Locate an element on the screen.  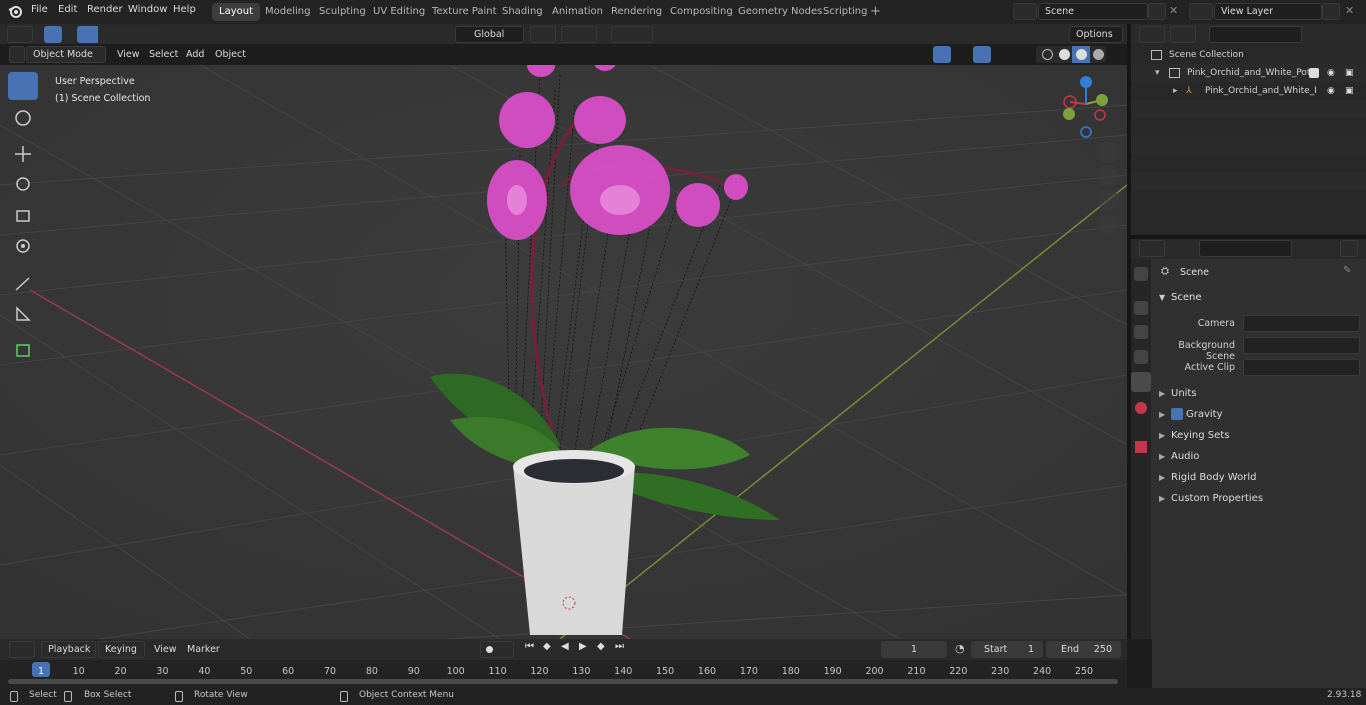
eye-icon: ◉ is located at coordinates (1331, 91).